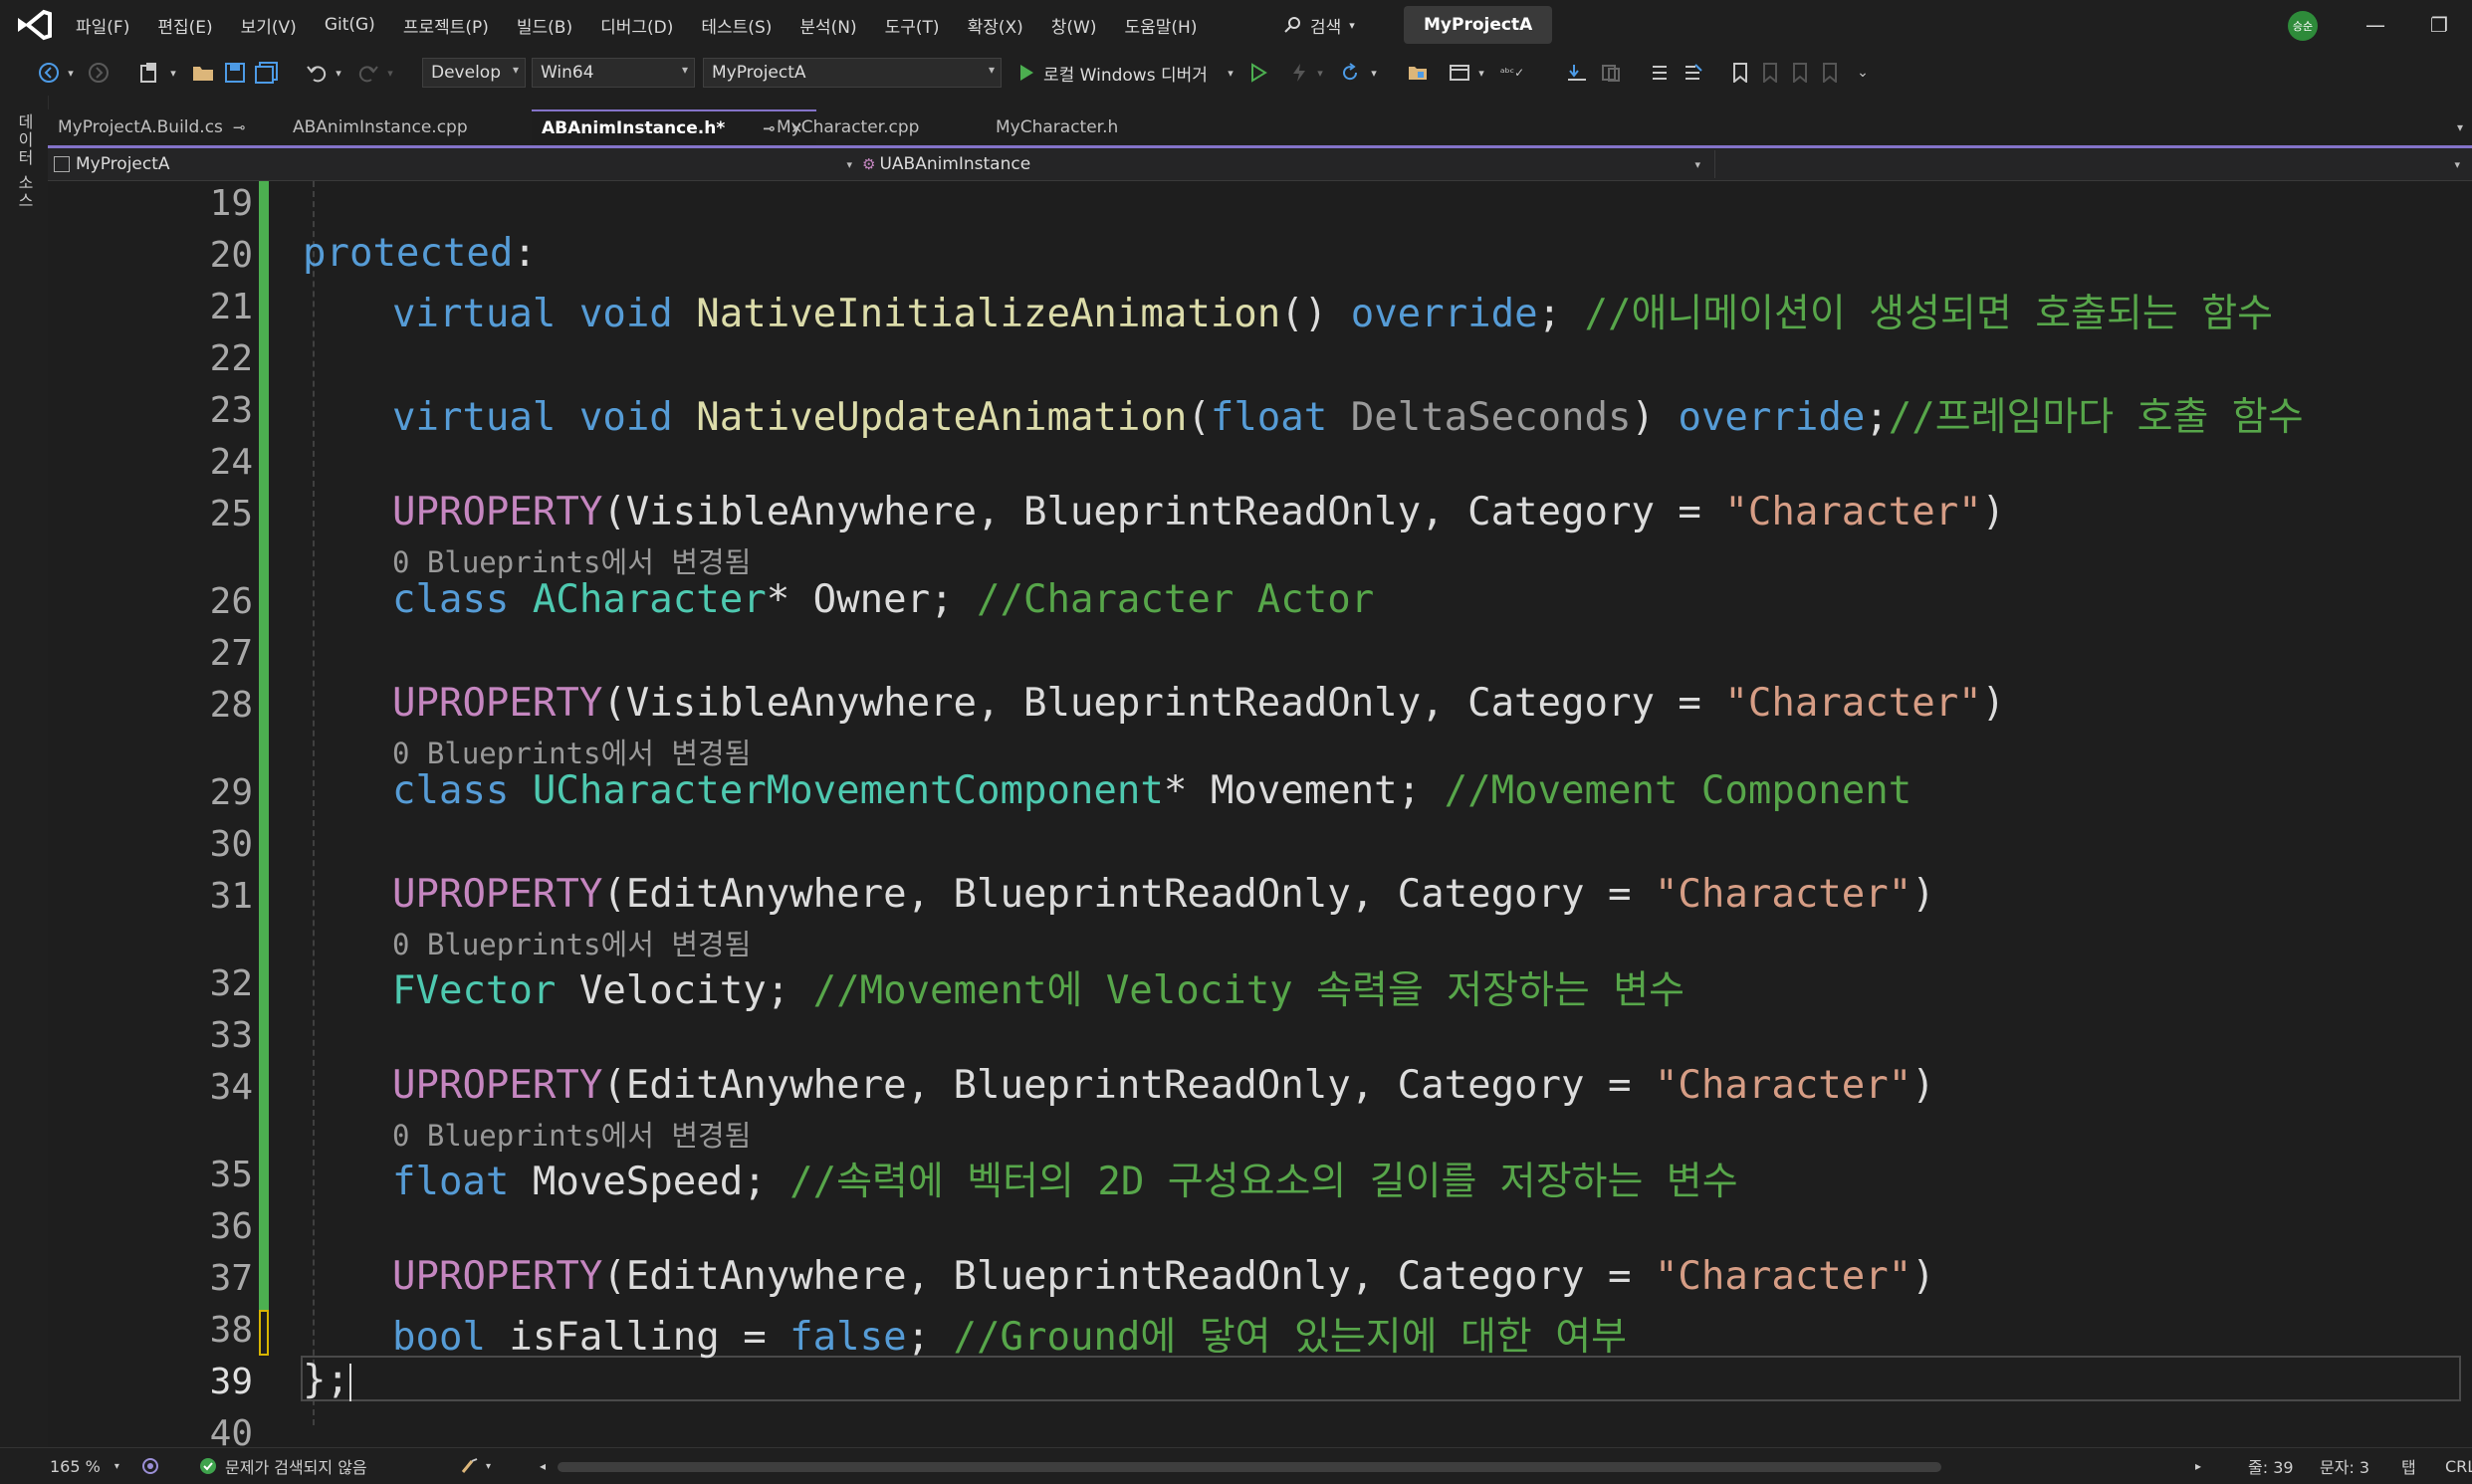 The width and height of the screenshot is (2472, 1484). What do you see at coordinates (475, 418) in the screenshot?
I see `keyword: virtual` at bounding box center [475, 418].